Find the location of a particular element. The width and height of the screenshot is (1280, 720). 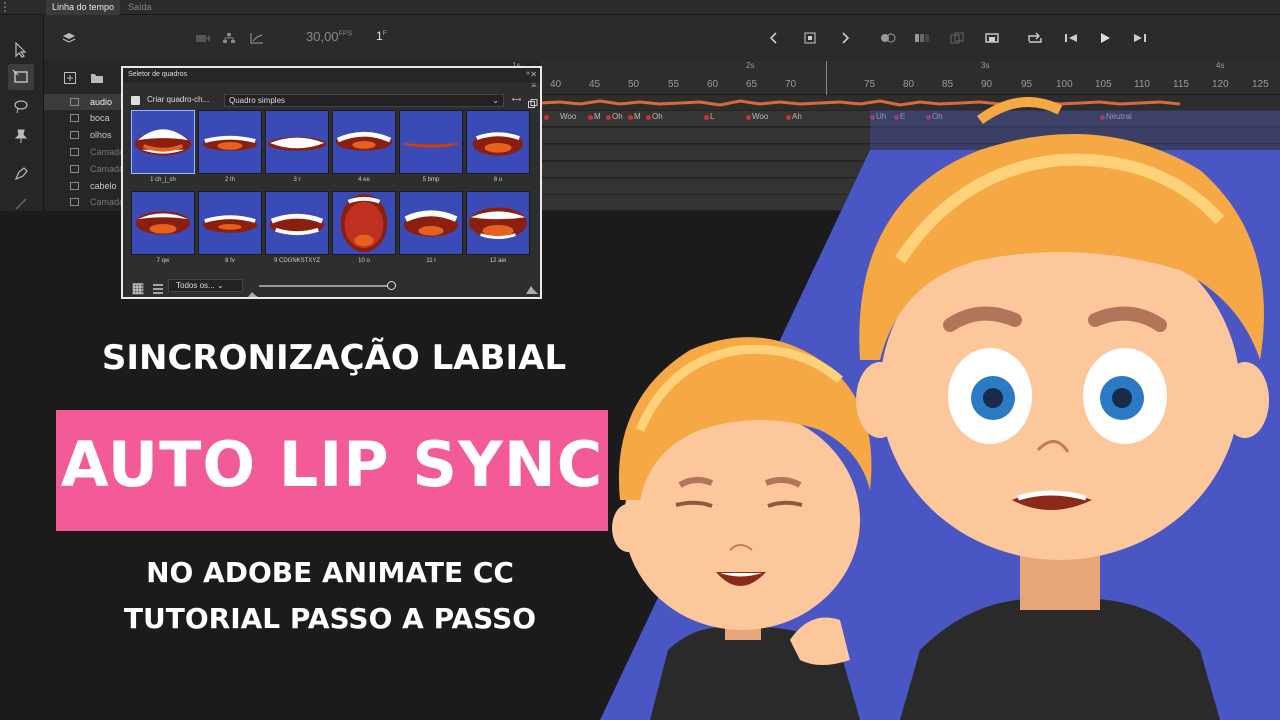

subtitle-line-2: TUTORIAL PASSO A PASSO is located at coordinates (330, 618).